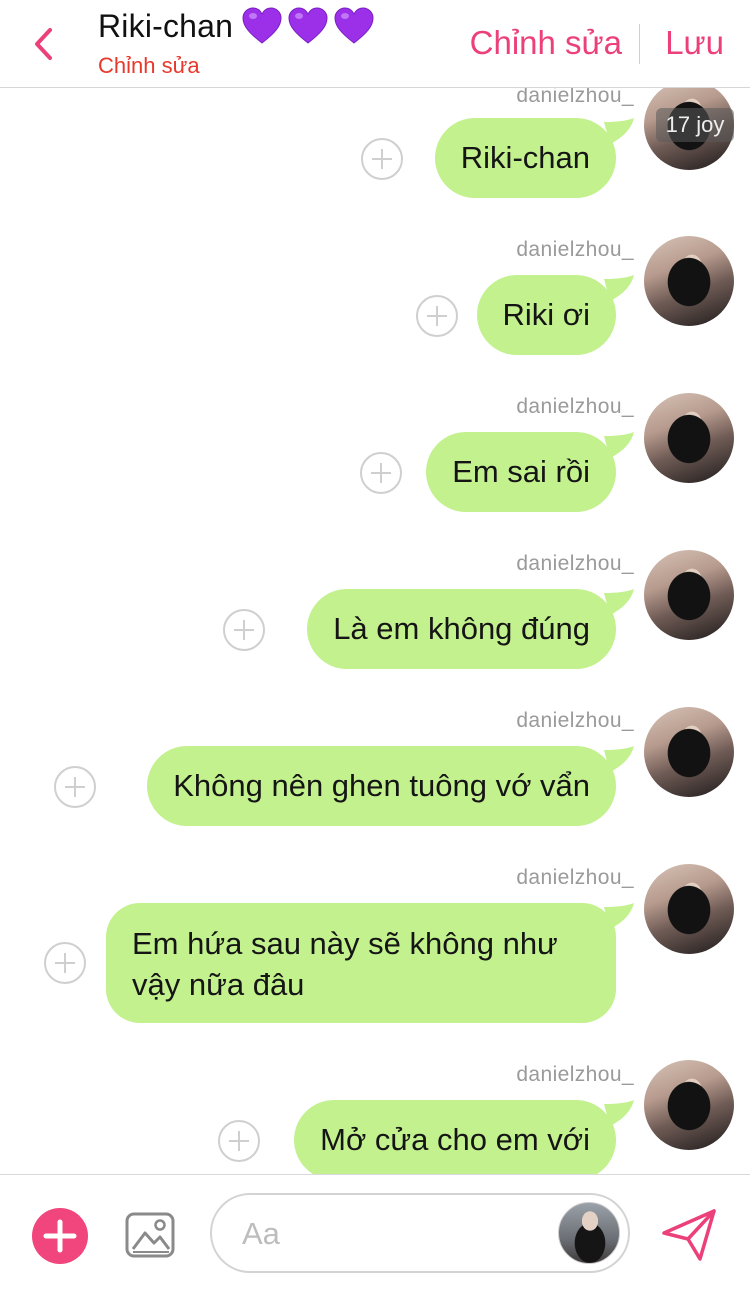 The width and height of the screenshot is (750, 1294). I want to click on message-text: Em hứa sau này sẽ không như vậy nữa đâu, so click(345, 964).